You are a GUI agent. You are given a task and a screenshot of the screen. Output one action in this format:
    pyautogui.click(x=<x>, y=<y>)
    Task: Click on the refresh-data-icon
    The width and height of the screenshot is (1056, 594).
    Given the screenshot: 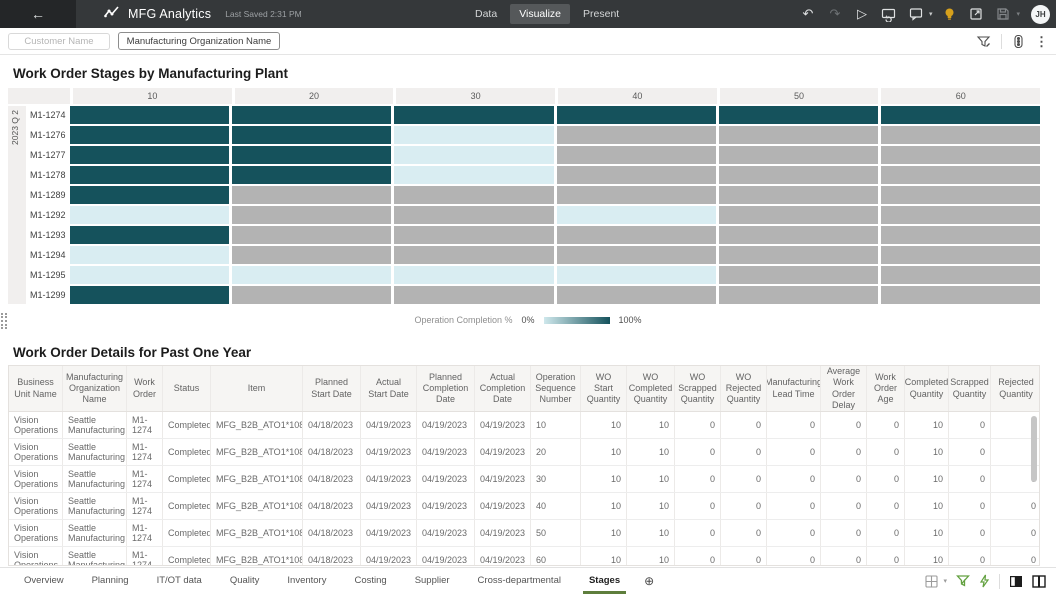 What is the action you would take?
    pyautogui.click(x=889, y=14)
    